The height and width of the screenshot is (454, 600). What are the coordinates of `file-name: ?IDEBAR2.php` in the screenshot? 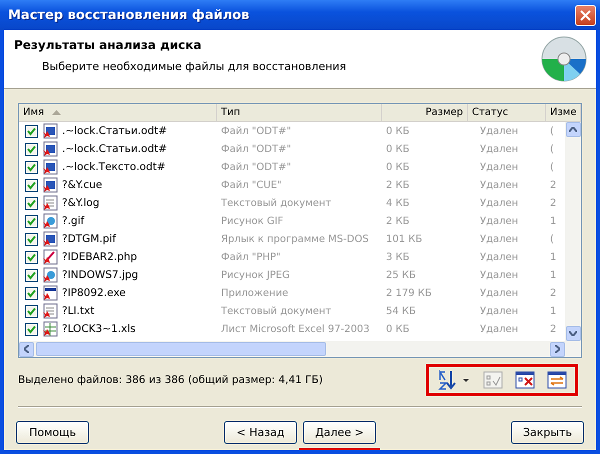 It's located at (100, 257).